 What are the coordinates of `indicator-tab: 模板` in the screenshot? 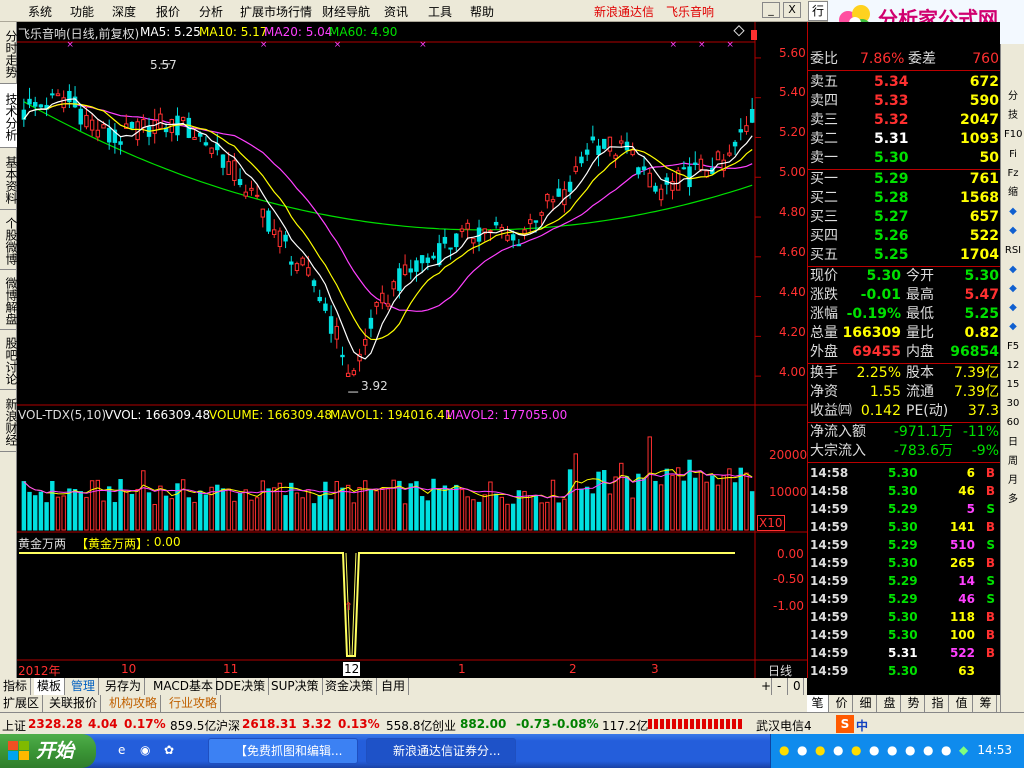 It's located at (50, 686).